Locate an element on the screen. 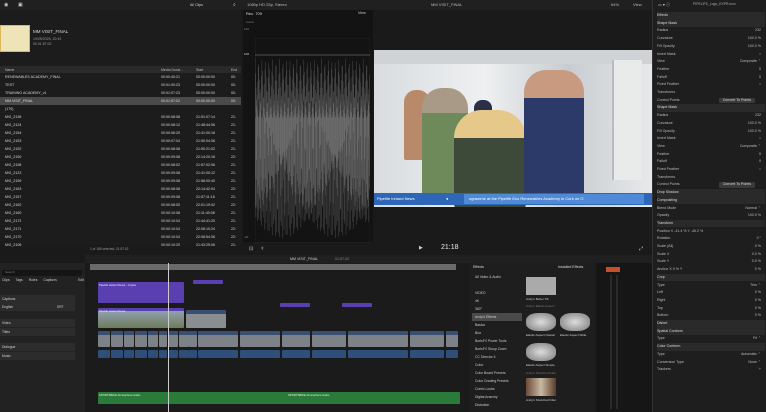 This screenshot has height=412, width=766. inspector-value: 0 ° is located at coordinates (759, 239).